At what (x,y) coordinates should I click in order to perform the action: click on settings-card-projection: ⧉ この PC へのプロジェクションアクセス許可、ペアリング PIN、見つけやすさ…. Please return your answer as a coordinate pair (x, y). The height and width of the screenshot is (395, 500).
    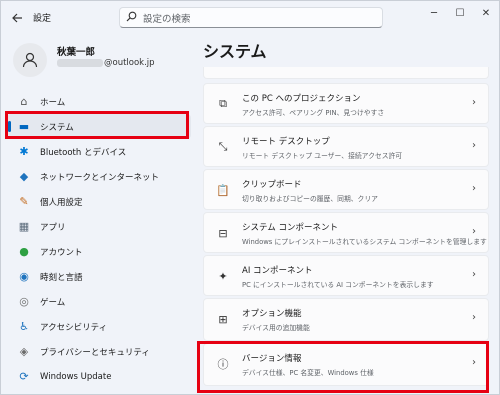
    Looking at the image, I should click on (346, 103).